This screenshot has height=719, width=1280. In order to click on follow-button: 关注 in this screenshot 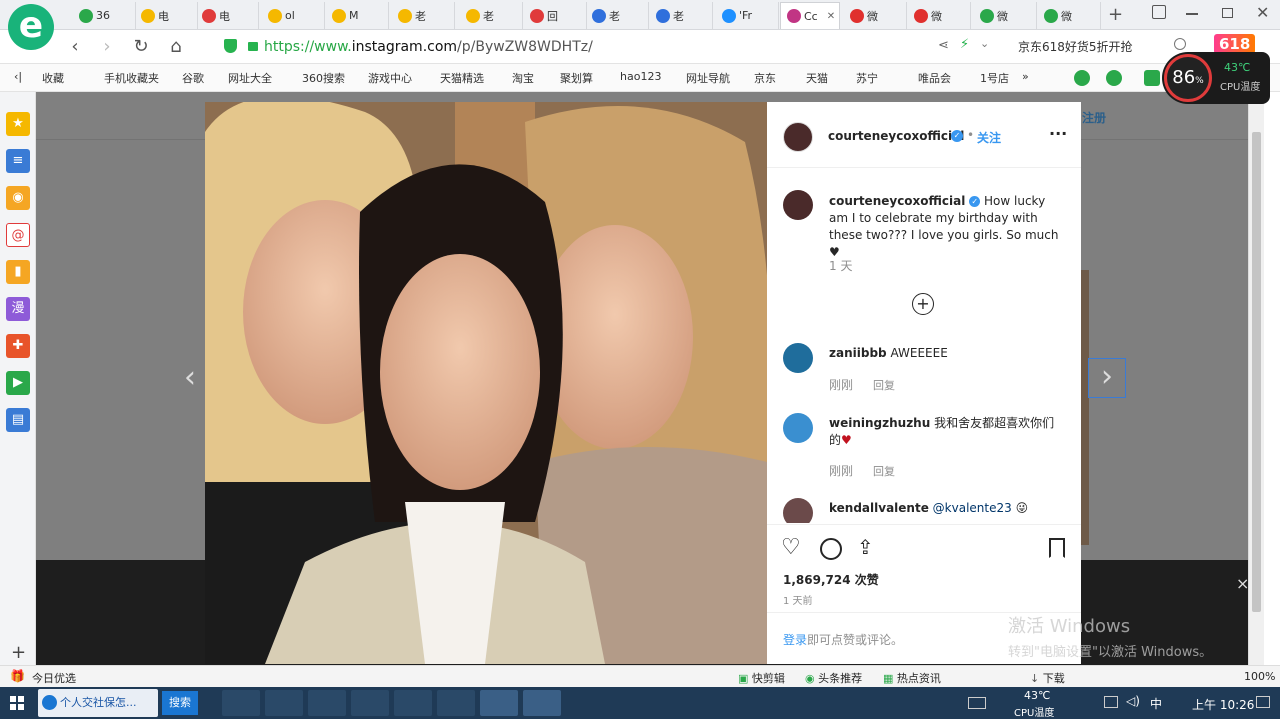, I will do `click(989, 137)`.